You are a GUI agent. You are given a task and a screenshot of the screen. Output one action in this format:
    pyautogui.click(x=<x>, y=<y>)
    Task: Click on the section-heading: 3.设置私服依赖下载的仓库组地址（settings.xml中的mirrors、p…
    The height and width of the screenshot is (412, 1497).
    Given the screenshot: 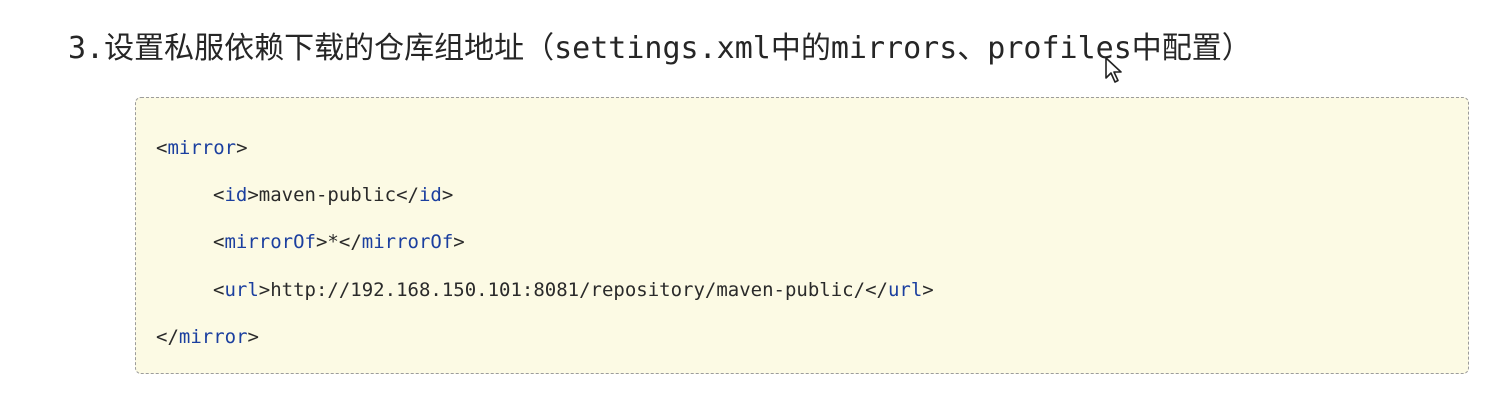 What is the action you would take?
    pyautogui.click(x=660, y=48)
    